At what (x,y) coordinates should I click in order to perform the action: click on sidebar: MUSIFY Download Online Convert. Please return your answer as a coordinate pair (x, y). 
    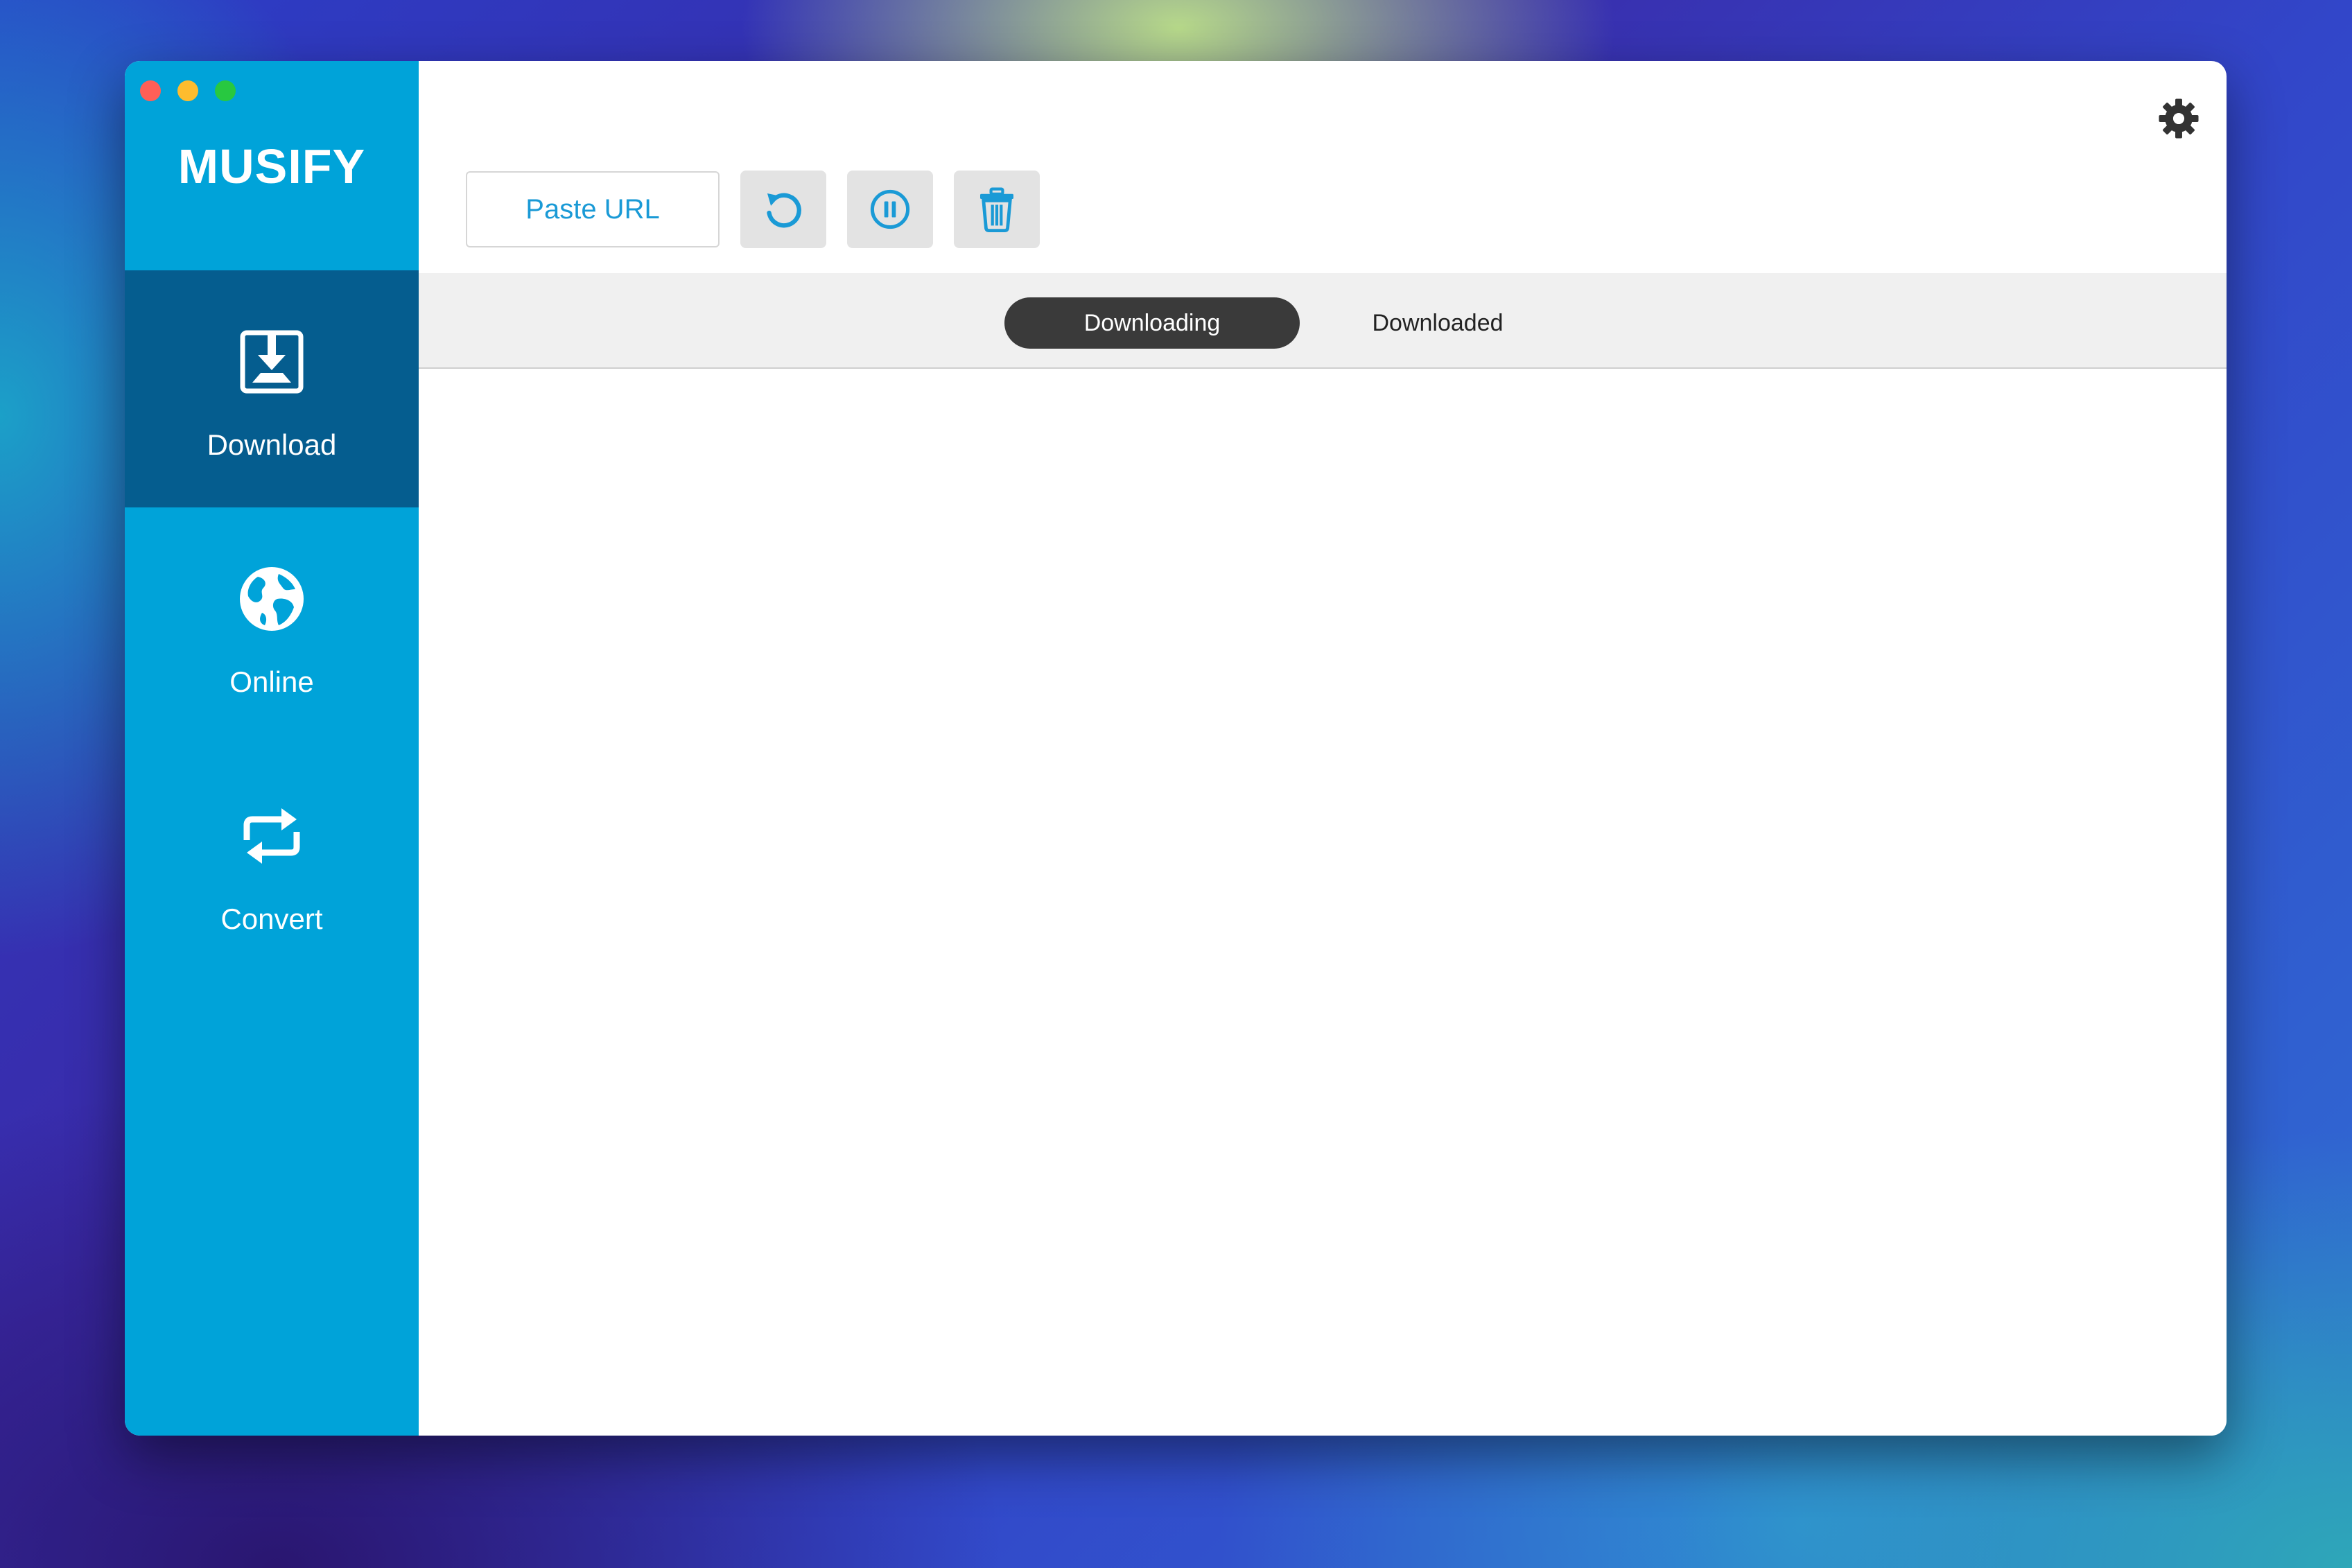
    Looking at the image, I should click on (272, 748).